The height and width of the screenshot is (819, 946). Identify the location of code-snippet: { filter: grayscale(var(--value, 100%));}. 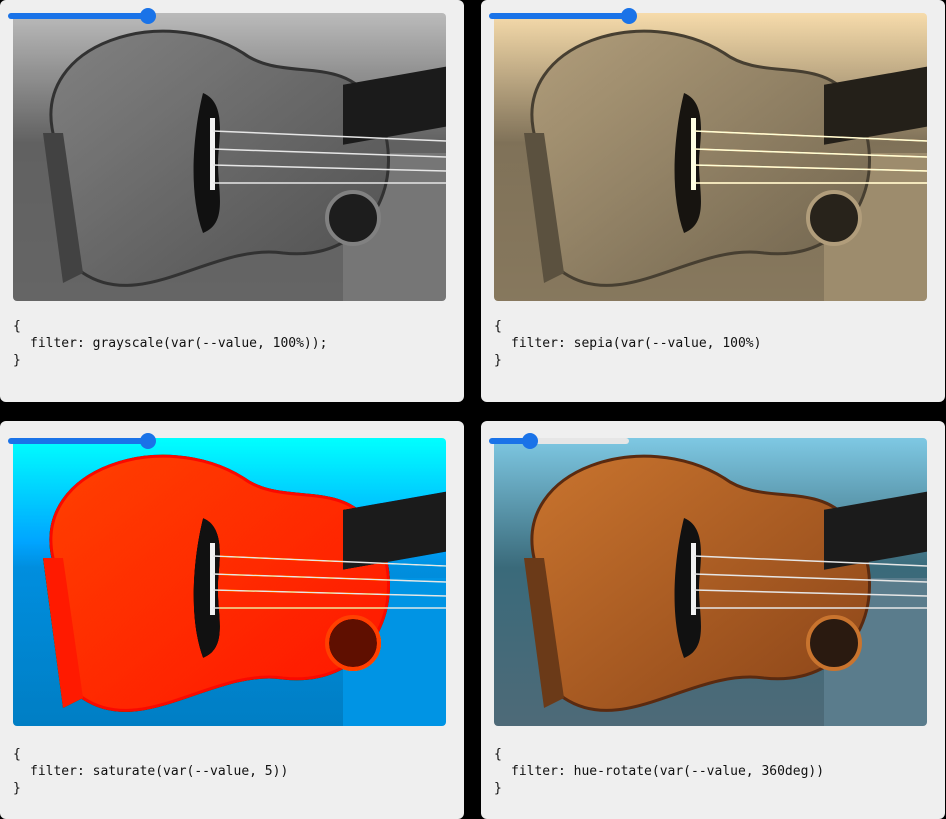
(170, 343).